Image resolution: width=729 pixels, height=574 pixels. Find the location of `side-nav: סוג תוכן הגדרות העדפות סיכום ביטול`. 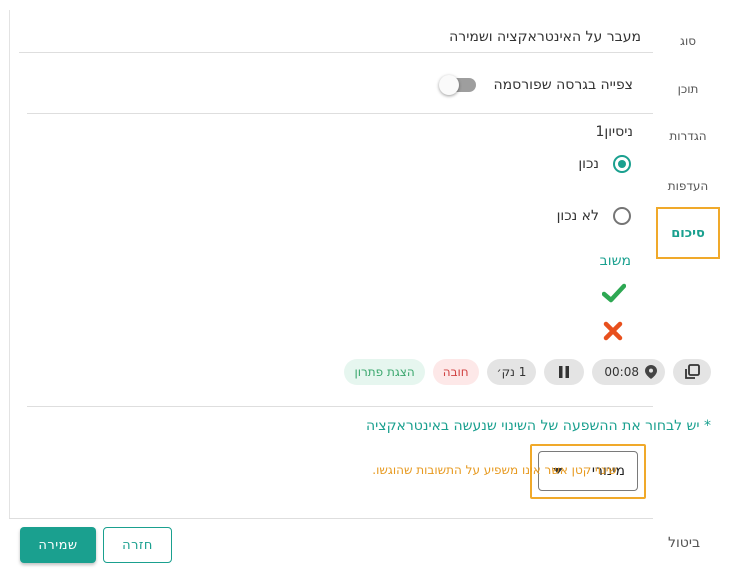

side-nav: סוג תוכן הגדרות העדפות סיכום ביטול is located at coordinates (692, 287).